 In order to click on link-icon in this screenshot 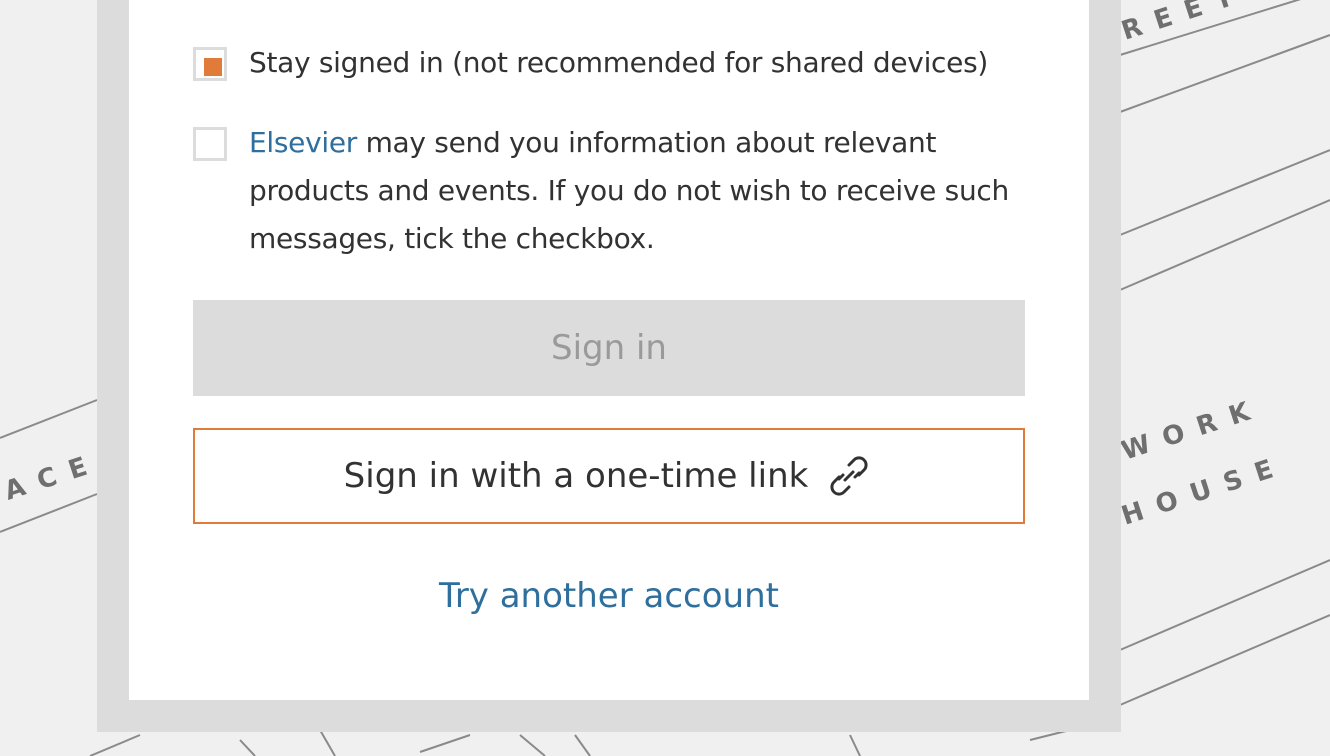, I will do `click(849, 476)`.